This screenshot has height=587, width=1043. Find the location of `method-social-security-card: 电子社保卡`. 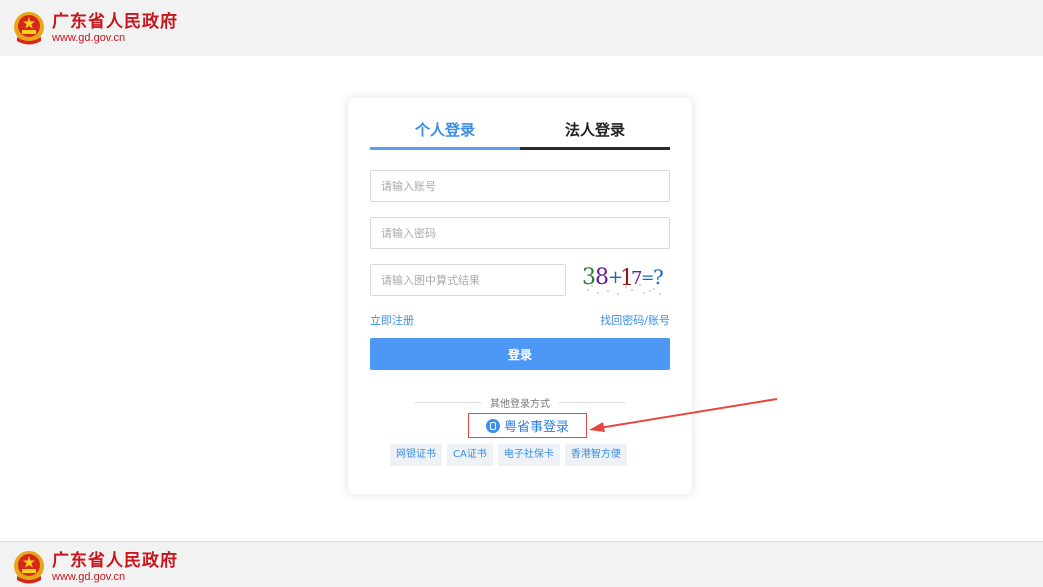

method-social-security-card: 电子社保卡 is located at coordinates (528, 455).